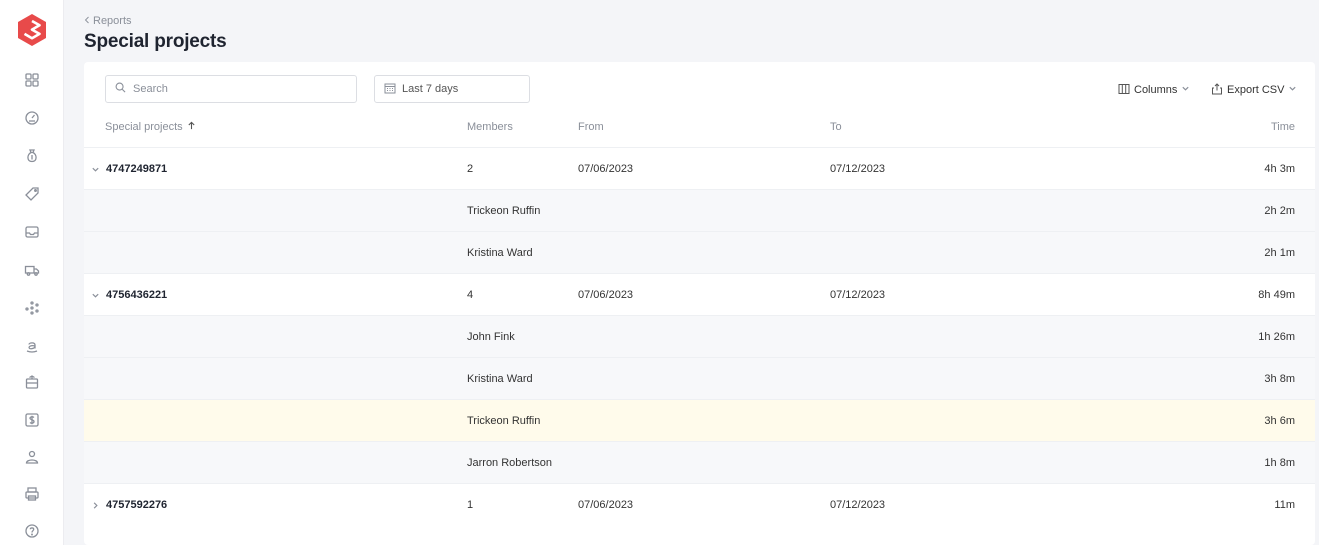 This screenshot has height=545, width=1319. Describe the element at coordinates (32, 30) in the screenshot. I see `brand-logo` at that location.